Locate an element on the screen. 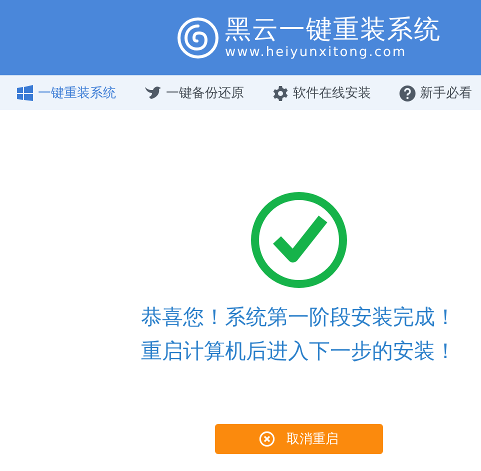 Image resolution: width=481 pixels, height=471 pixels. nav-tab: 软件在线安装 is located at coordinates (321, 93).